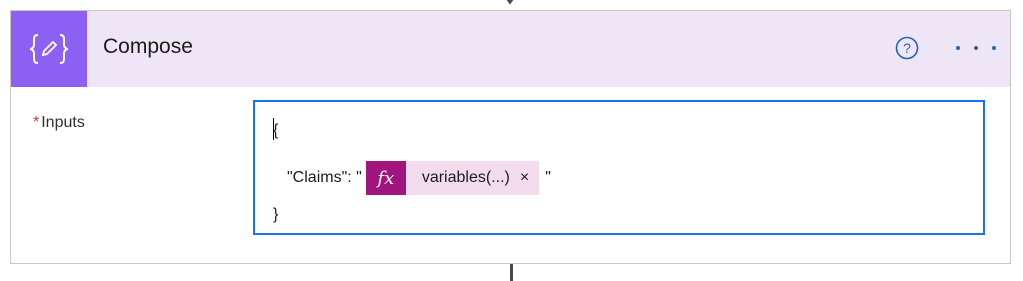  I want to click on expression-token: fx variables(...) ×, so click(452, 178).